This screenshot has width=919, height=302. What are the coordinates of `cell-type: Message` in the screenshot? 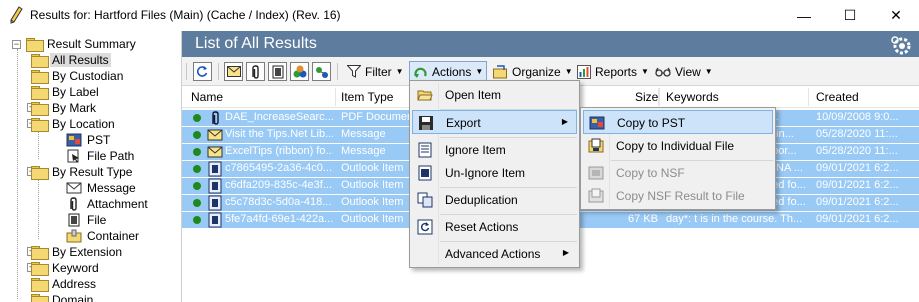 It's located at (363, 134).